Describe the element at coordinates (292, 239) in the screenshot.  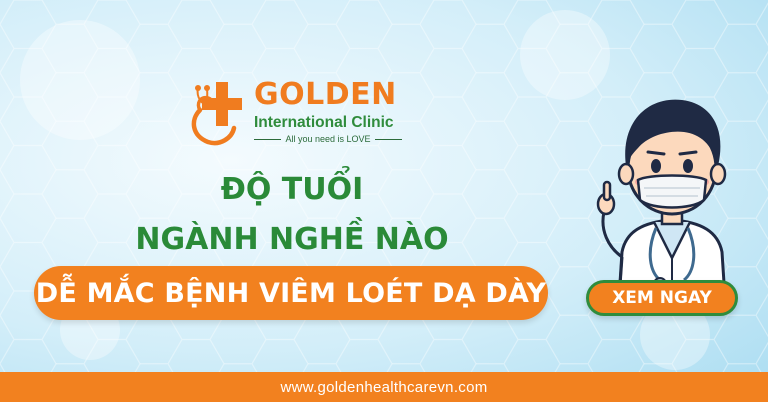
I see `headline-line-2: NGÀNH NGHỀ NÀO` at that location.